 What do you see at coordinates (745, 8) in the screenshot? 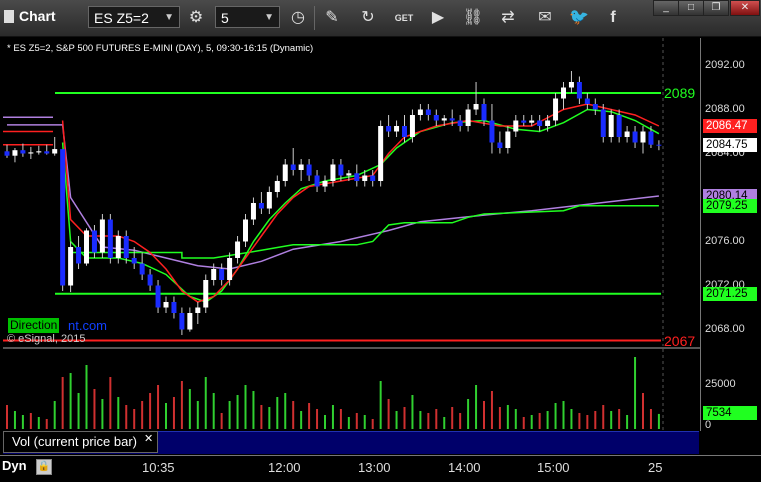
I see `close-icon: ✕` at bounding box center [745, 8].